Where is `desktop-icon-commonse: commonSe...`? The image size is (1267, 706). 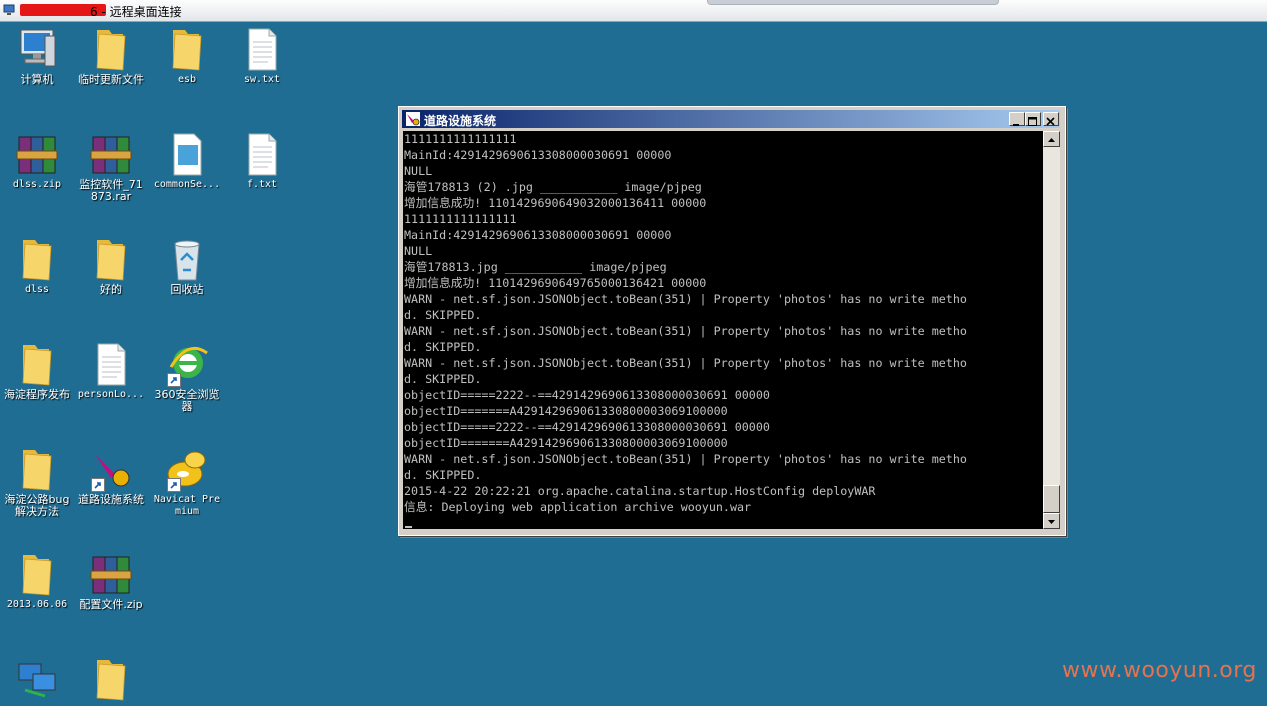
desktop-icon-commonse: commonSe... is located at coordinates (187, 161).